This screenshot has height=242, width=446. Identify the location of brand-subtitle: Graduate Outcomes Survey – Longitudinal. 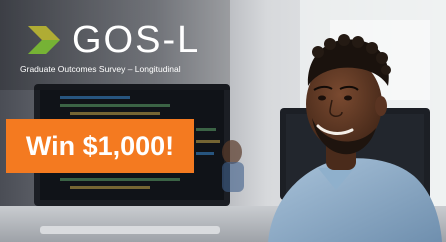
(100, 69).